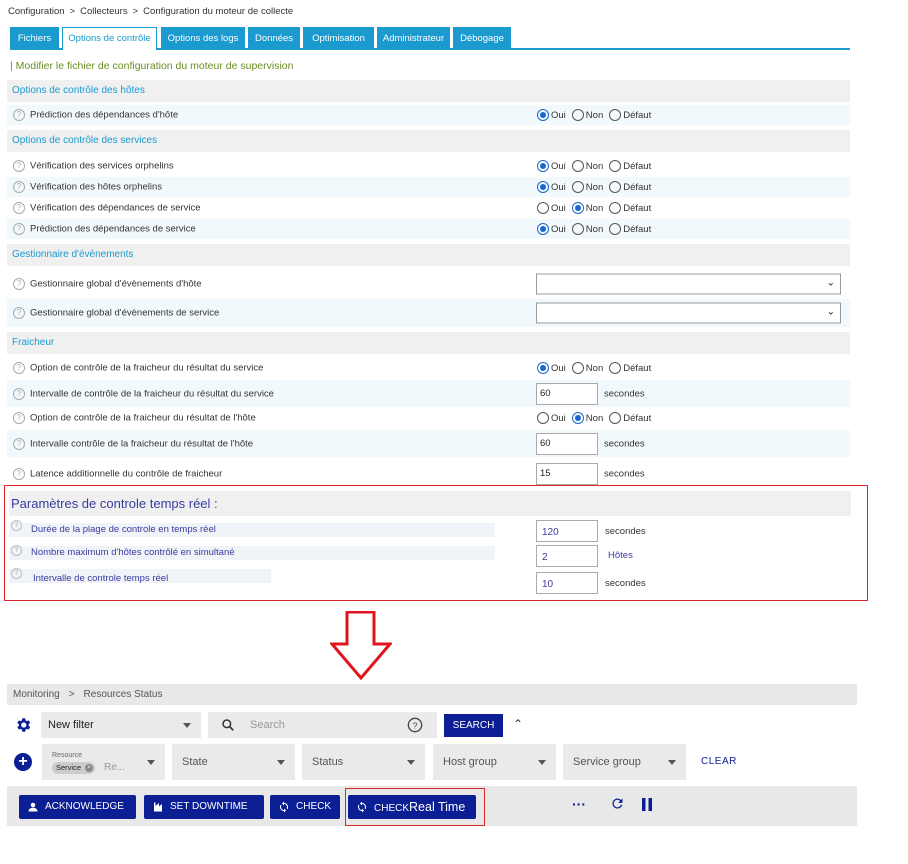 This screenshot has width=908, height=864. I want to click on tab-options-controle: Options de contrôle, so click(109, 38).